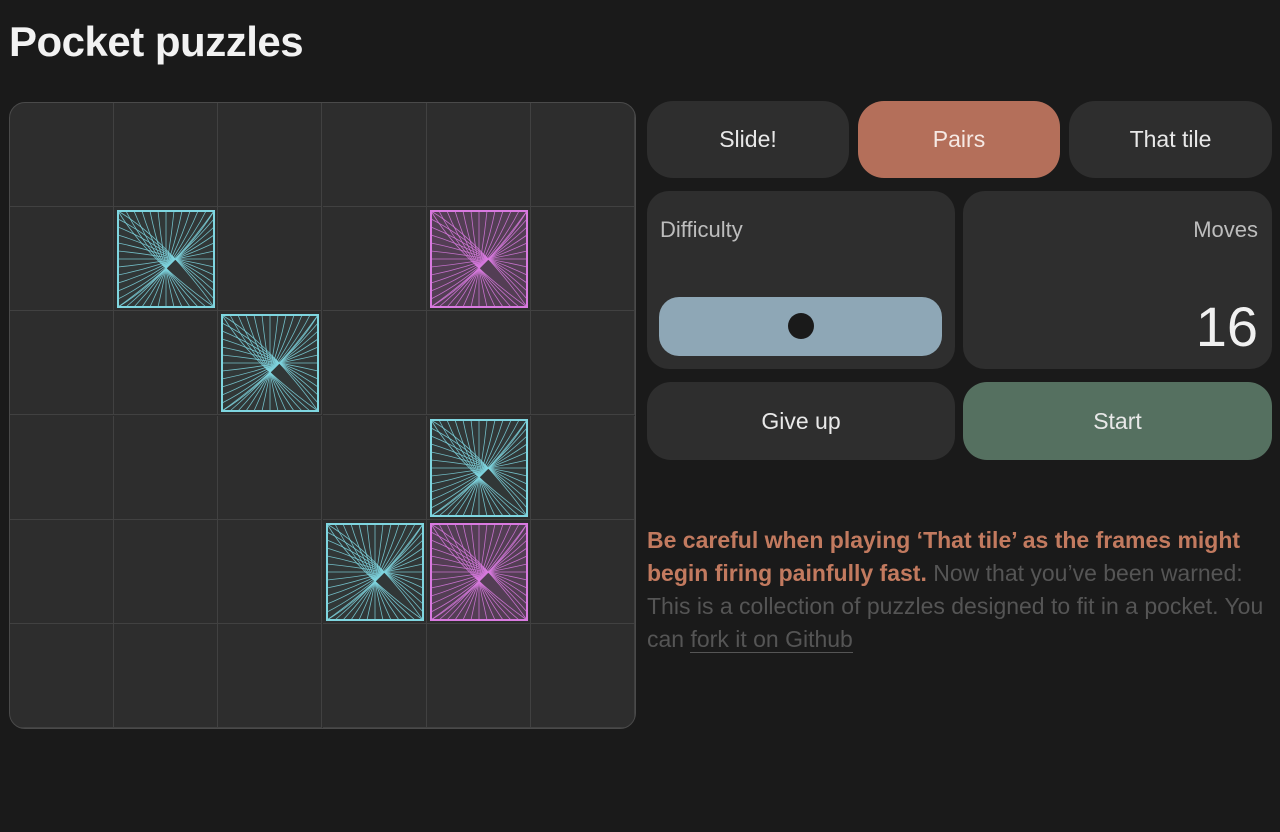 The height and width of the screenshot is (832, 1280). I want to click on moves-counter: 16, so click(1226, 326).